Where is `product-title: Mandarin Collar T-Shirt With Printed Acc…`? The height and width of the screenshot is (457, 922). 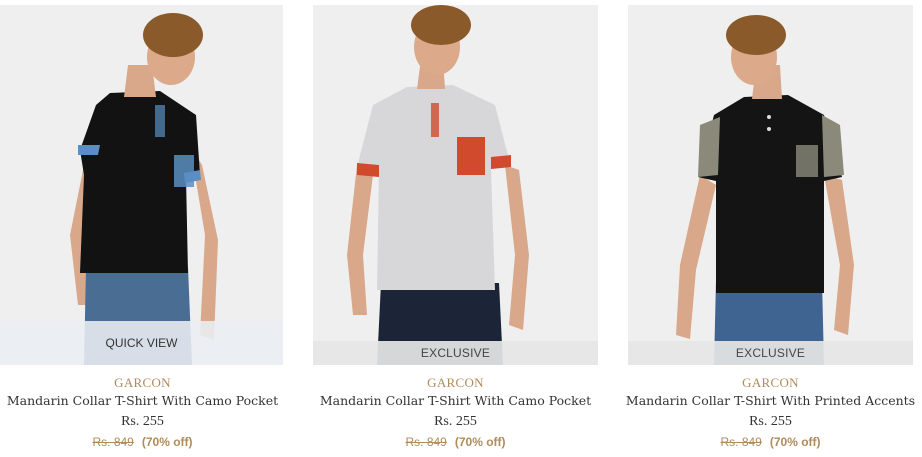
product-title: Mandarin Collar T-Shirt With Printed Acc… is located at coordinates (770, 400).